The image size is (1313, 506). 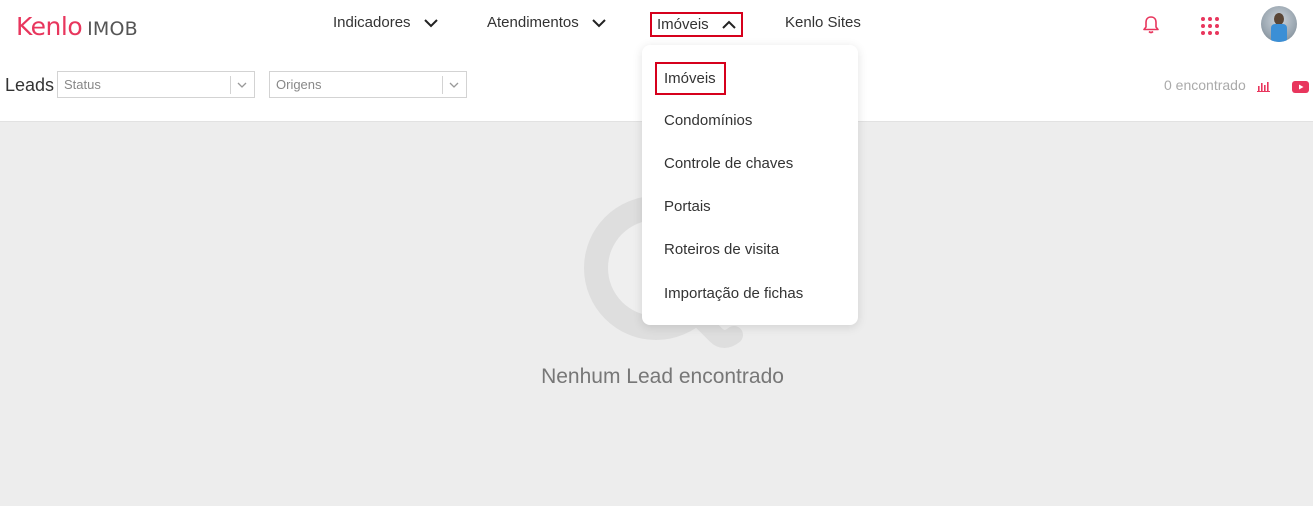 I want to click on empty-state-message: Nenhum Lead encontrado, so click(x=662, y=376).